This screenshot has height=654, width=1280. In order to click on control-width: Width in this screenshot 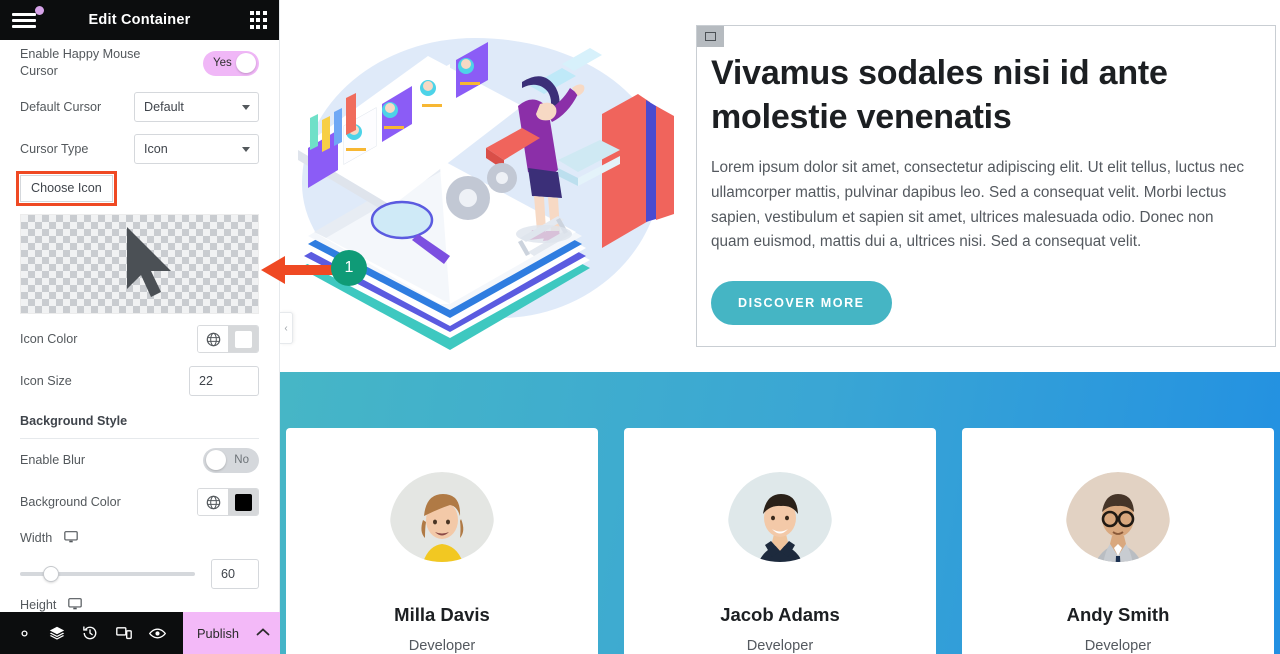, I will do `click(139, 539)`.